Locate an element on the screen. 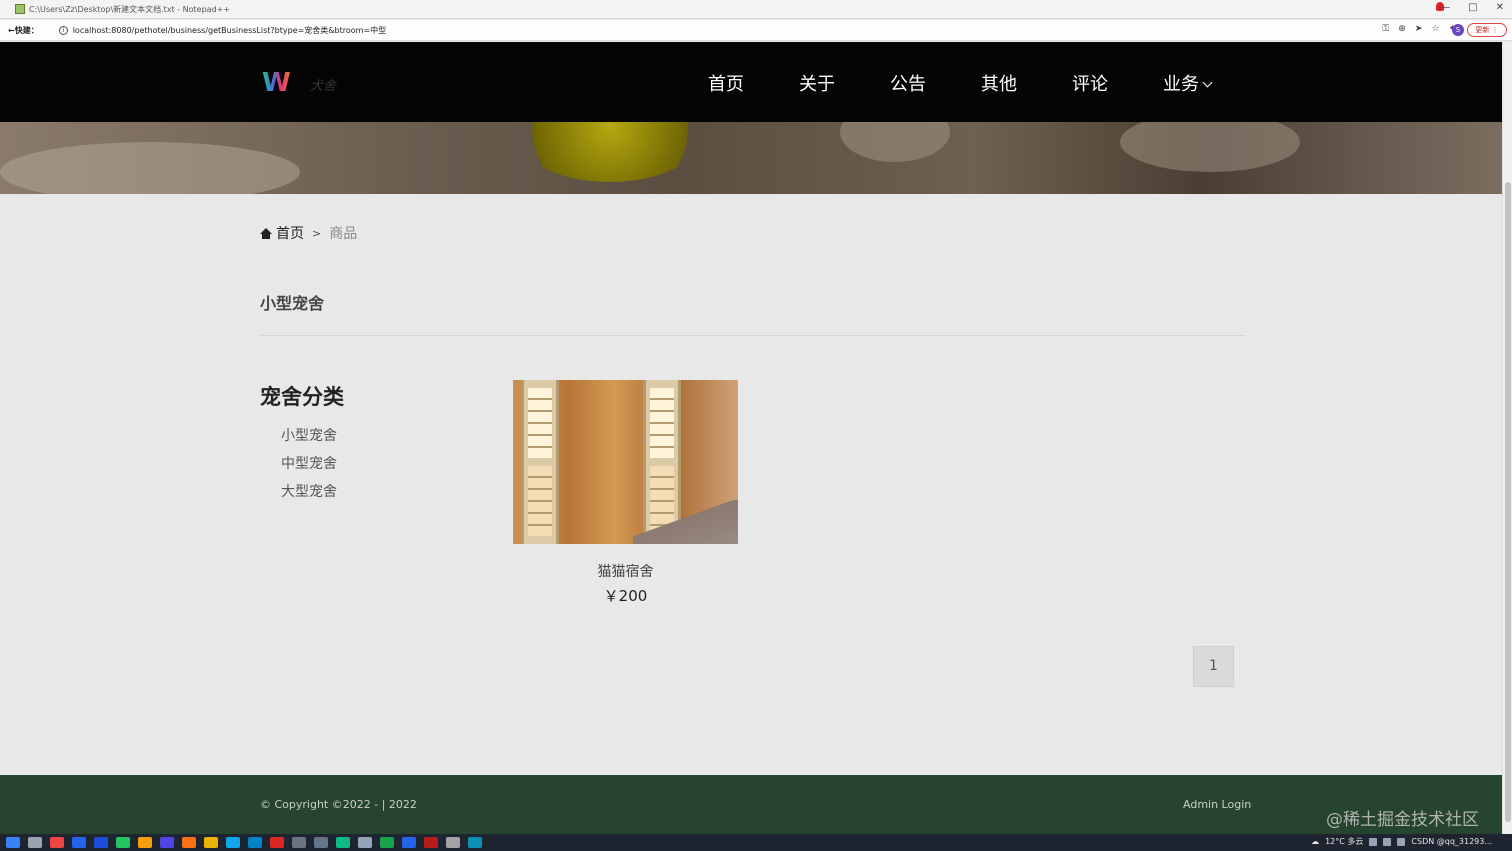 This screenshot has height=851, width=1512. maximize-button: □ is located at coordinates (1472, 7).